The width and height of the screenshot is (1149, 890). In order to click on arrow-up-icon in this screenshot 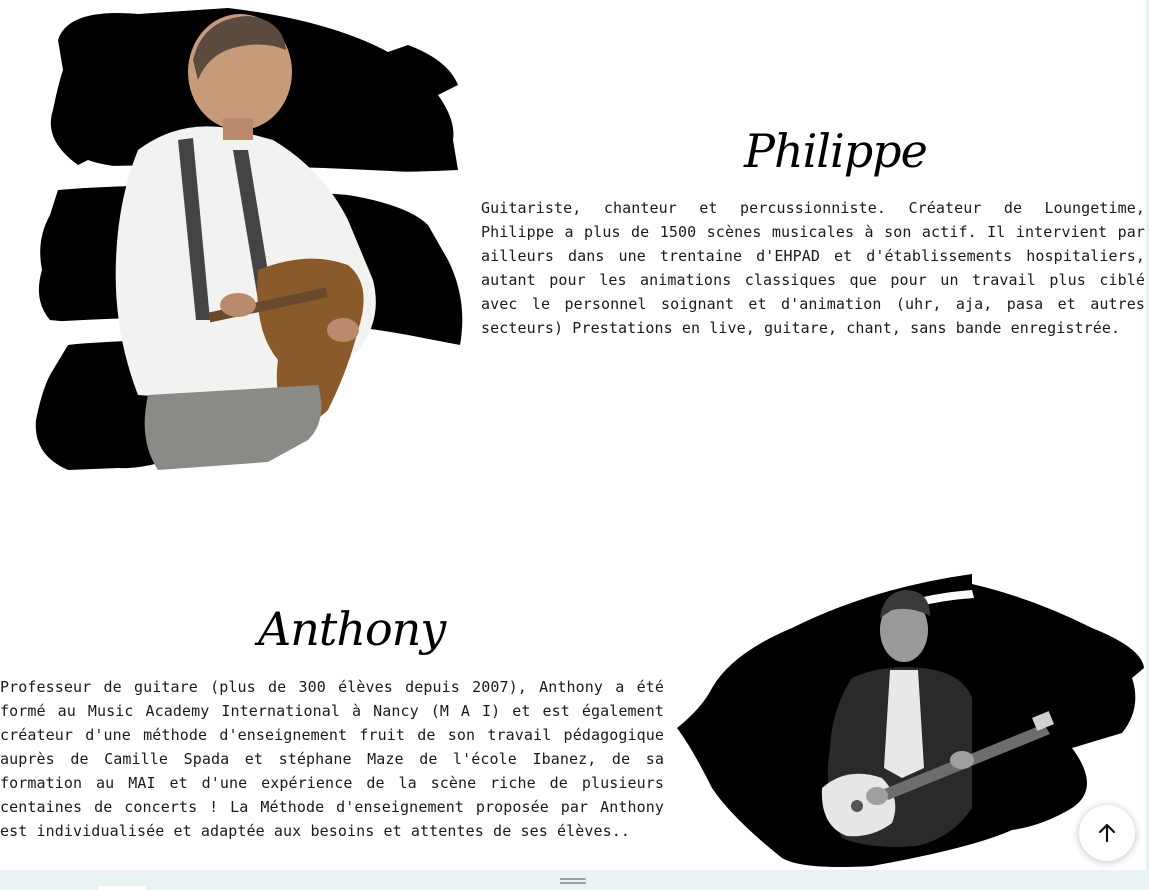, I will do `click(1107, 833)`.